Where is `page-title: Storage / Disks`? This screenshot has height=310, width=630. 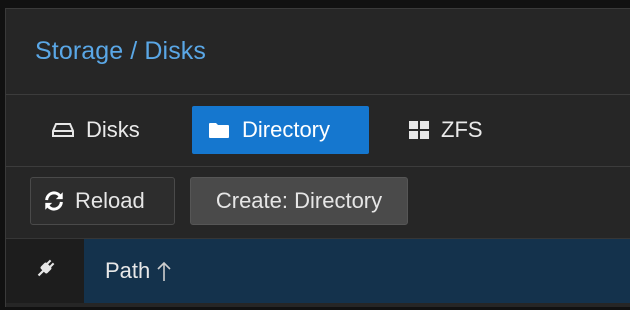 page-title: Storage / Disks is located at coordinates (121, 51).